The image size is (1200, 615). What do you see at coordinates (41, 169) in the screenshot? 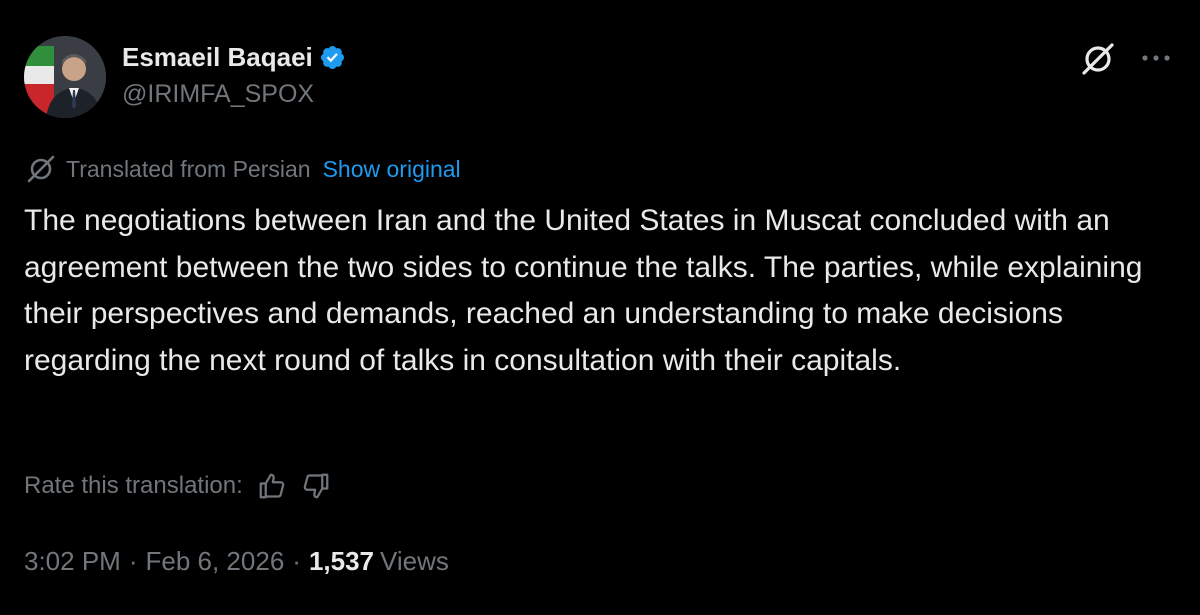
I see `translate-icon` at bounding box center [41, 169].